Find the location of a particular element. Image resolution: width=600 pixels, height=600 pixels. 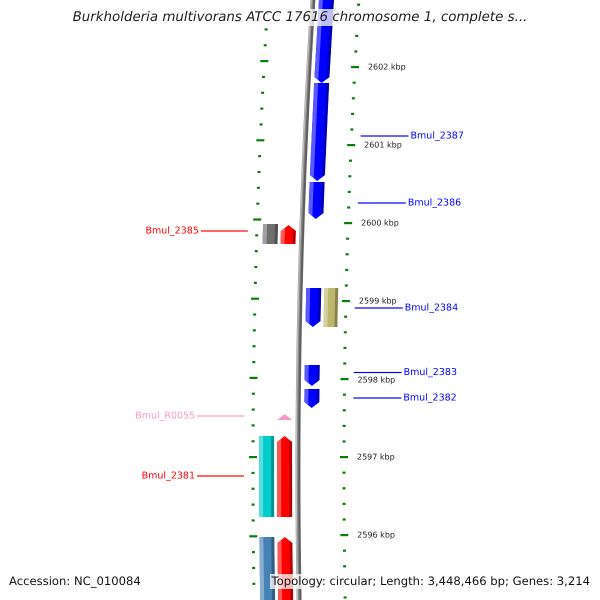

gene-label: Bmul_2385 is located at coordinates (172, 231).